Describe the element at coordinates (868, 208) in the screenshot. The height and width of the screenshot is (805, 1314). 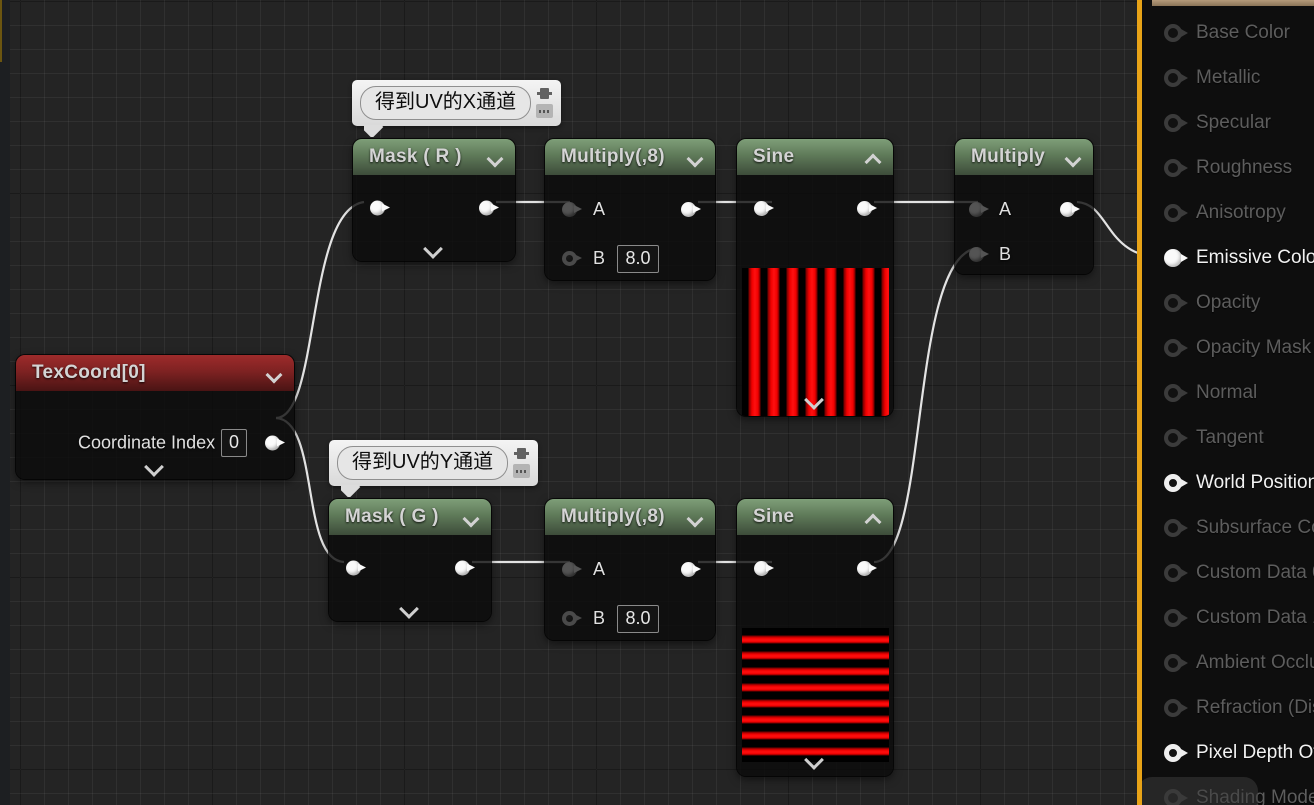
I see `sine-top-output-pin` at that location.